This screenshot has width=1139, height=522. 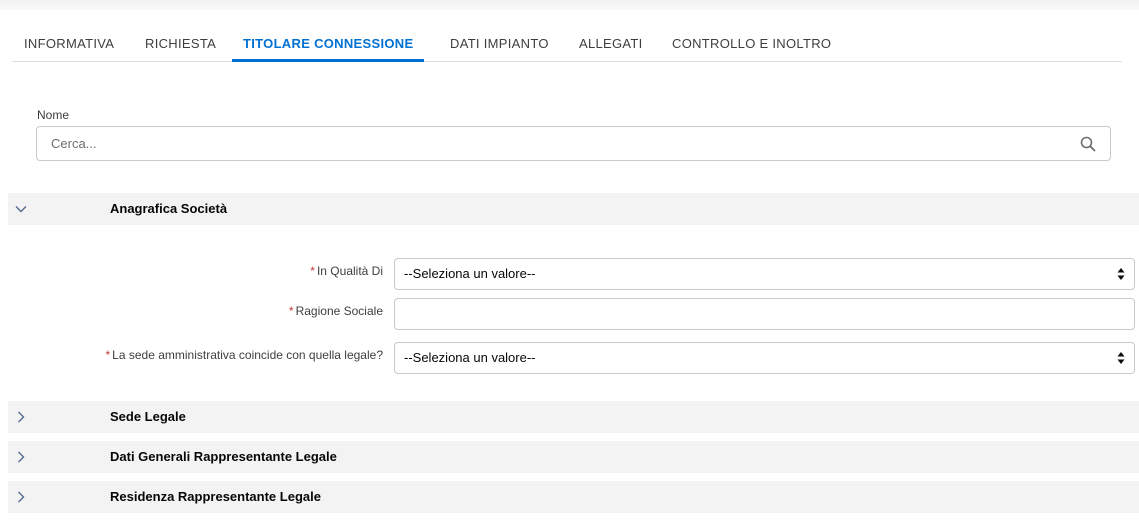 What do you see at coordinates (1088, 144) in the screenshot?
I see `search-icon` at bounding box center [1088, 144].